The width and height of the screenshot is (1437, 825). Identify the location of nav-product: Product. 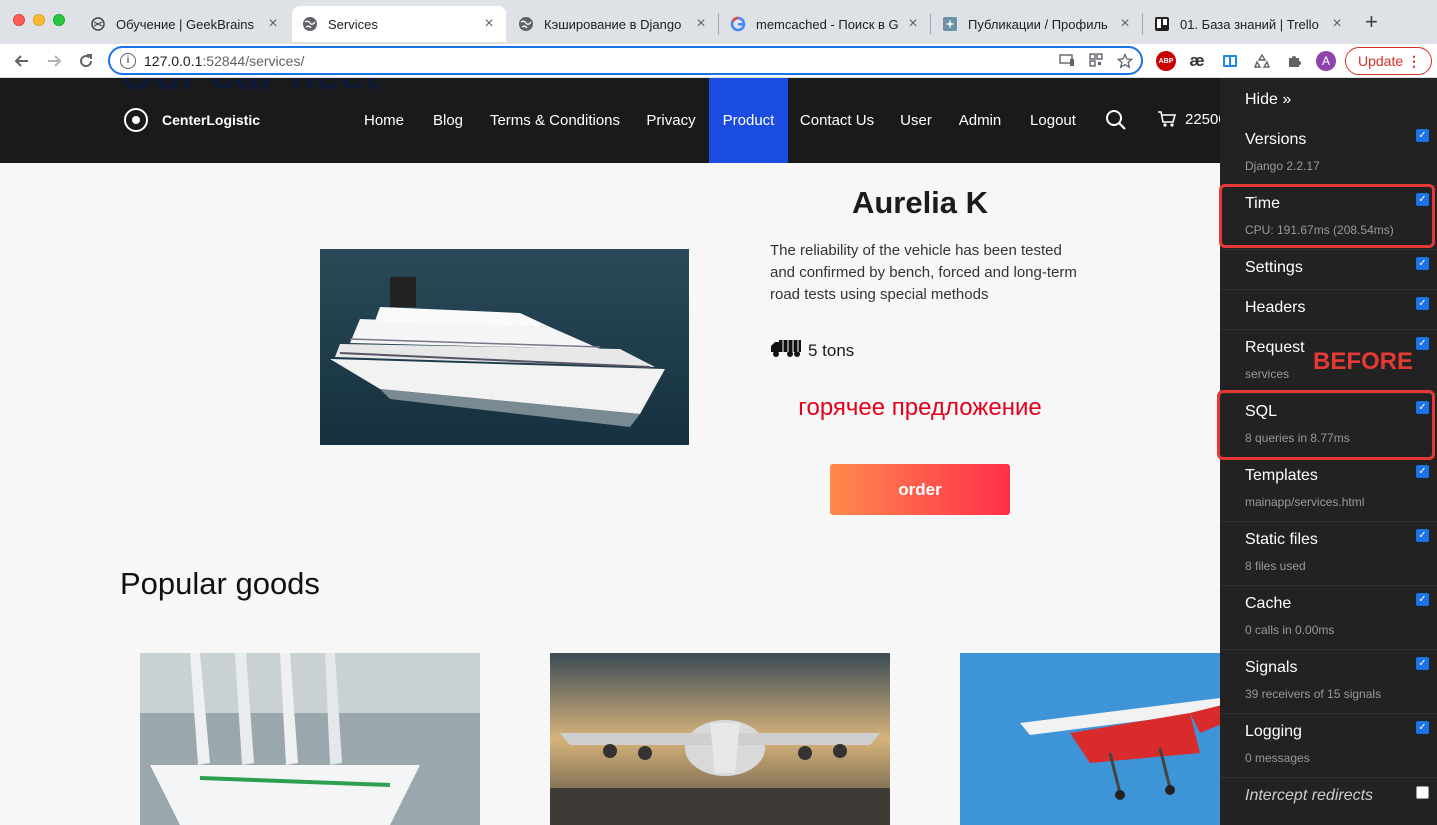
(748, 120).